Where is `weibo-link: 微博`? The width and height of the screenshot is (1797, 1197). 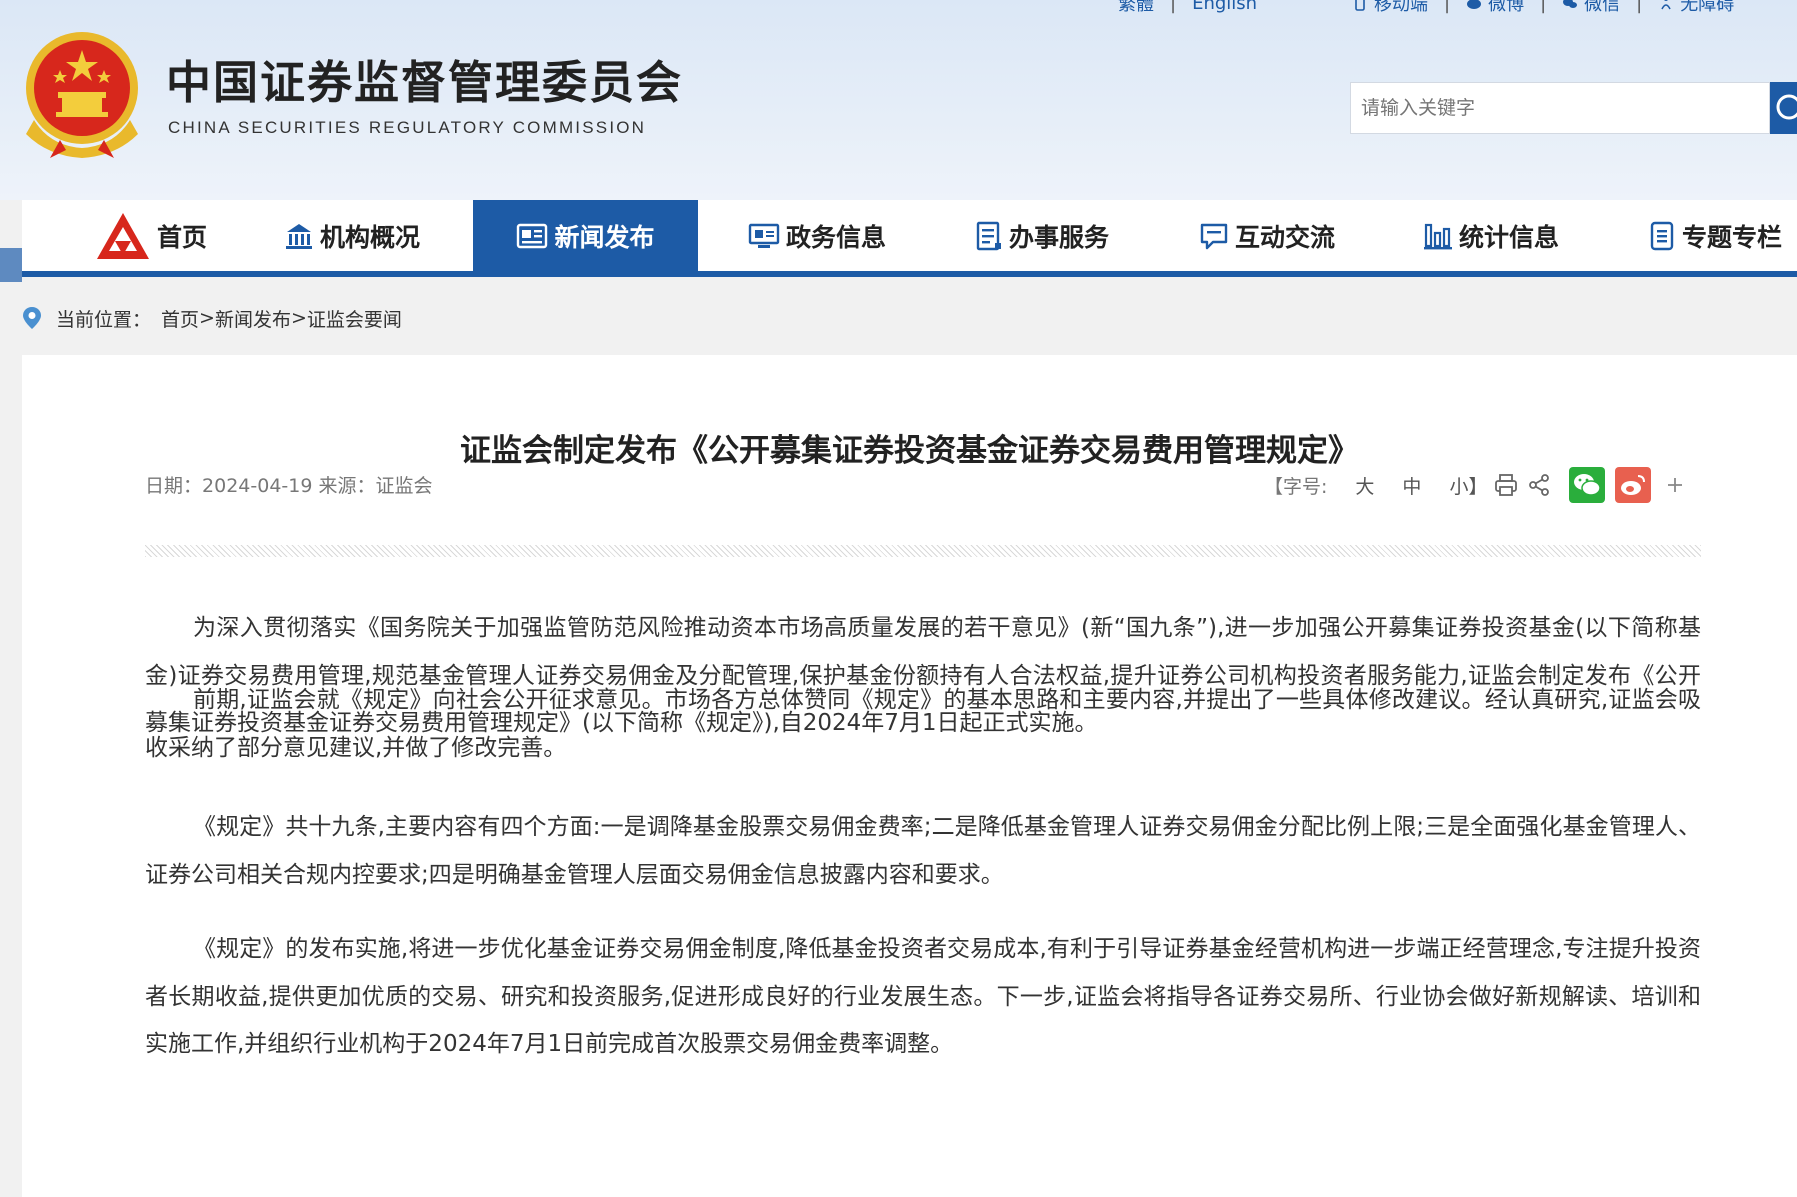
weibo-link: 微博 is located at coordinates (1506, 8).